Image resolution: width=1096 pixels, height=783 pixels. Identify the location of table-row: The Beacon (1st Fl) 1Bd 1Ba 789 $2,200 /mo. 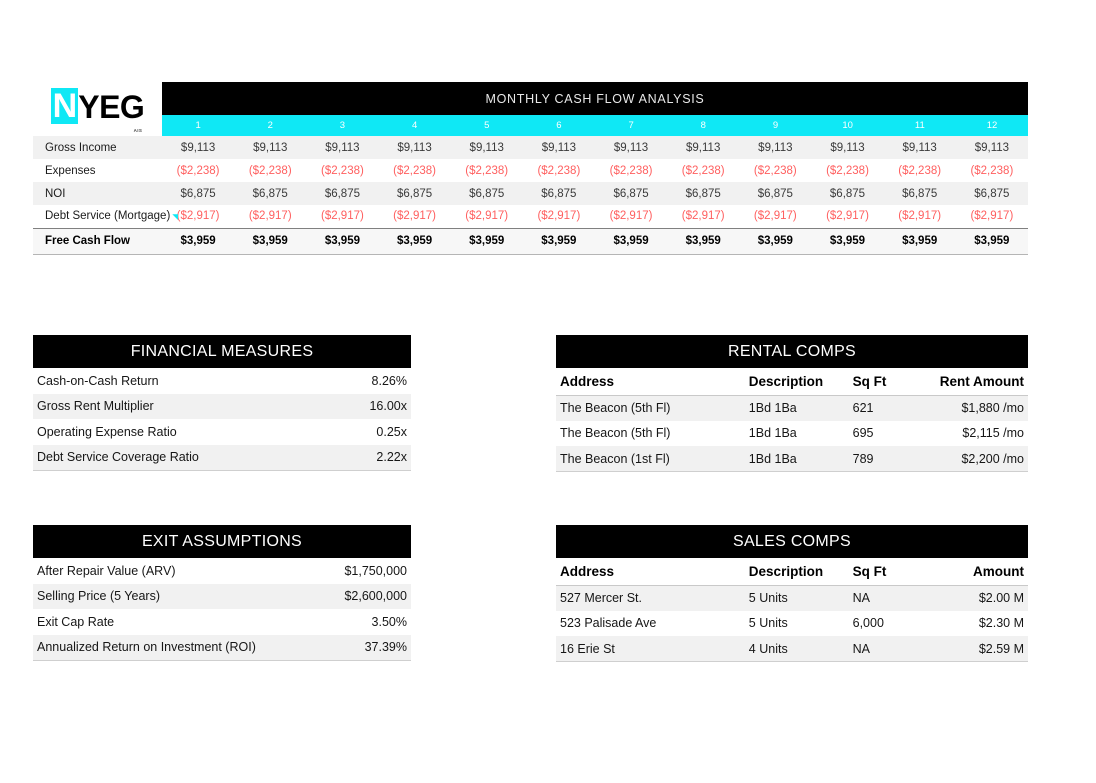
(792, 459).